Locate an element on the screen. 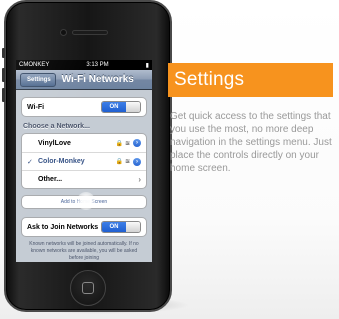 The height and width of the screenshot is (319, 339). touch-indicator is located at coordinates (86, 201).